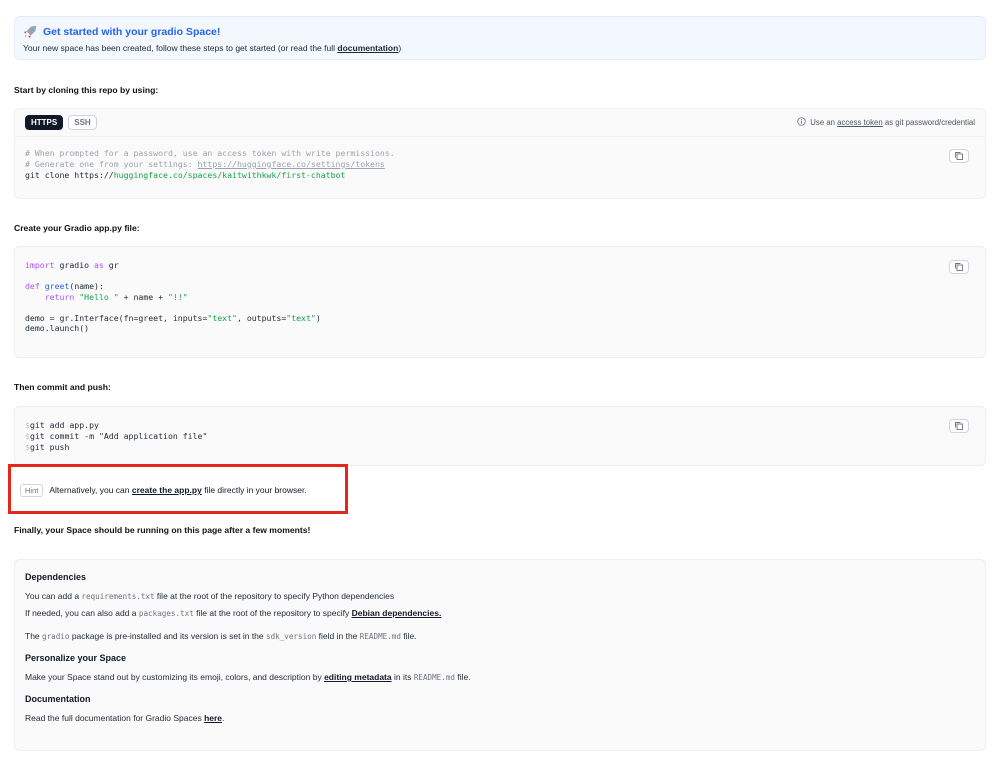  Describe the element at coordinates (86, 286) in the screenshot. I see `code-token: (name):` at that location.